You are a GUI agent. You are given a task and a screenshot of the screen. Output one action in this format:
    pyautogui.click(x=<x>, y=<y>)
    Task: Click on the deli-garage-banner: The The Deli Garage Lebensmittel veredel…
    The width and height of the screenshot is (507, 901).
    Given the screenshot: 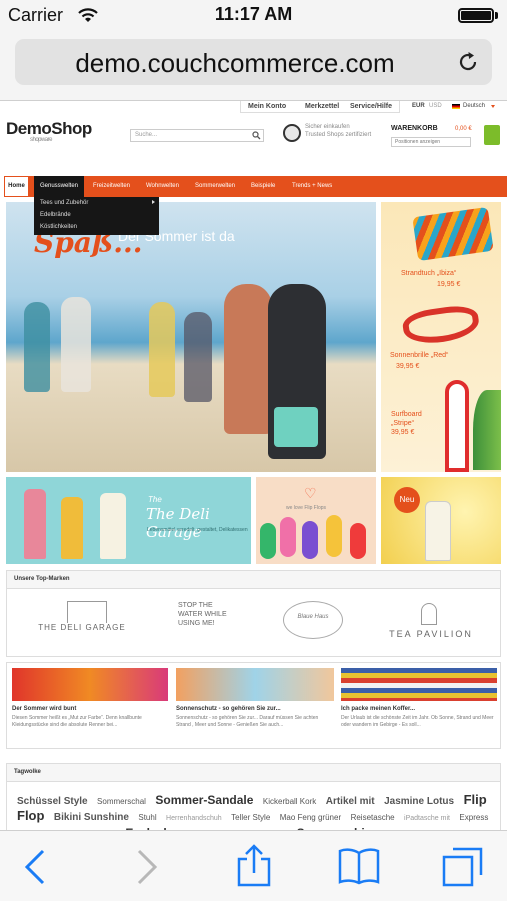 What is the action you would take?
    pyautogui.click(x=128, y=520)
    